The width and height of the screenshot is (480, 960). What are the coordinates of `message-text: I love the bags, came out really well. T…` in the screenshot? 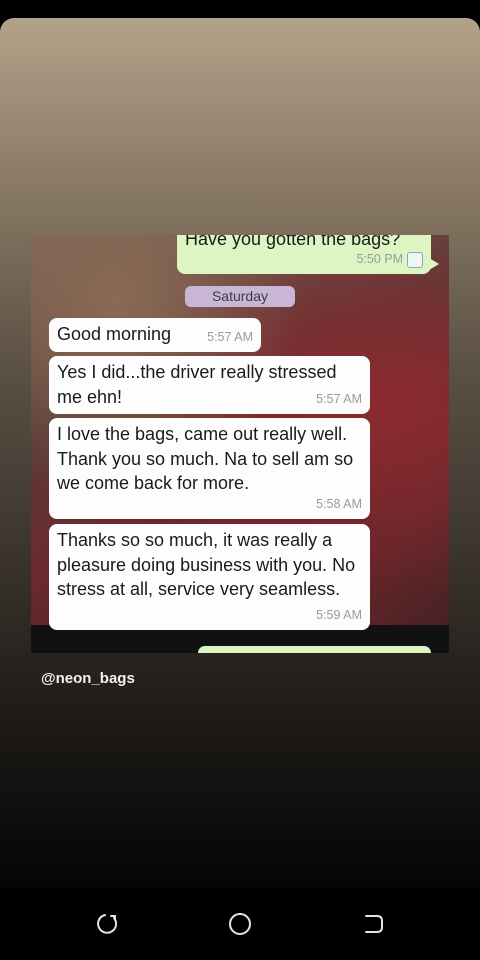 It's located at (205, 458).